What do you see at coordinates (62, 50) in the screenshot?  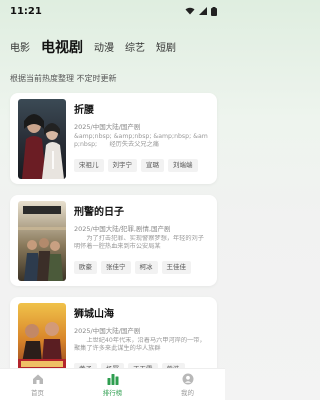 I see `tab-tv-series: 电视剧` at bounding box center [62, 50].